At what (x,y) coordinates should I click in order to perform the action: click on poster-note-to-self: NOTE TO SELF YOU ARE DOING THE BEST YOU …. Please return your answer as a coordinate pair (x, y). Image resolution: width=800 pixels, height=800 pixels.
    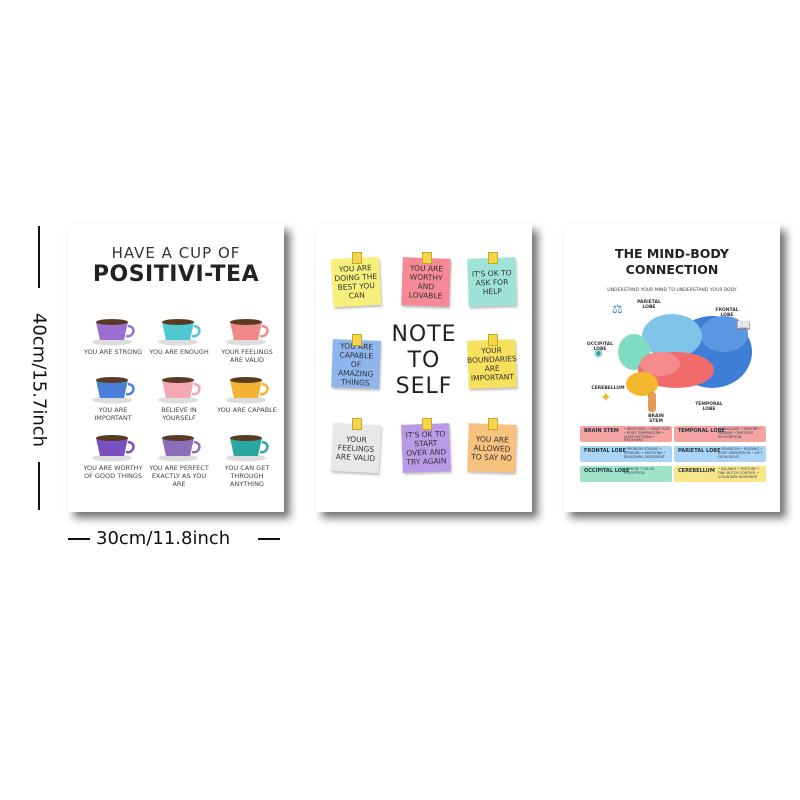
    Looking at the image, I should click on (424, 368).